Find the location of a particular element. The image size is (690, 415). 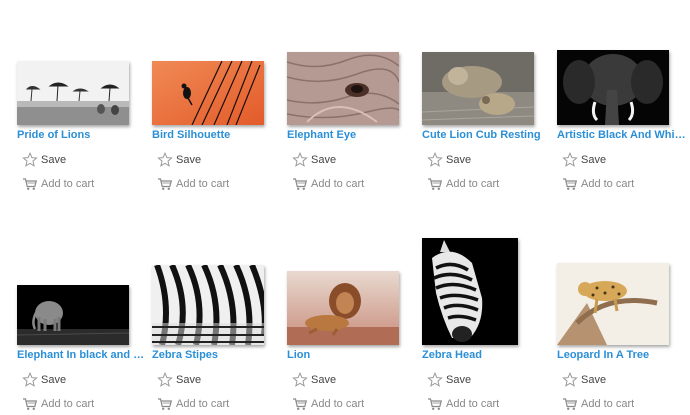

product-title: Bird Silhouette is located at coordinates (217, 135).